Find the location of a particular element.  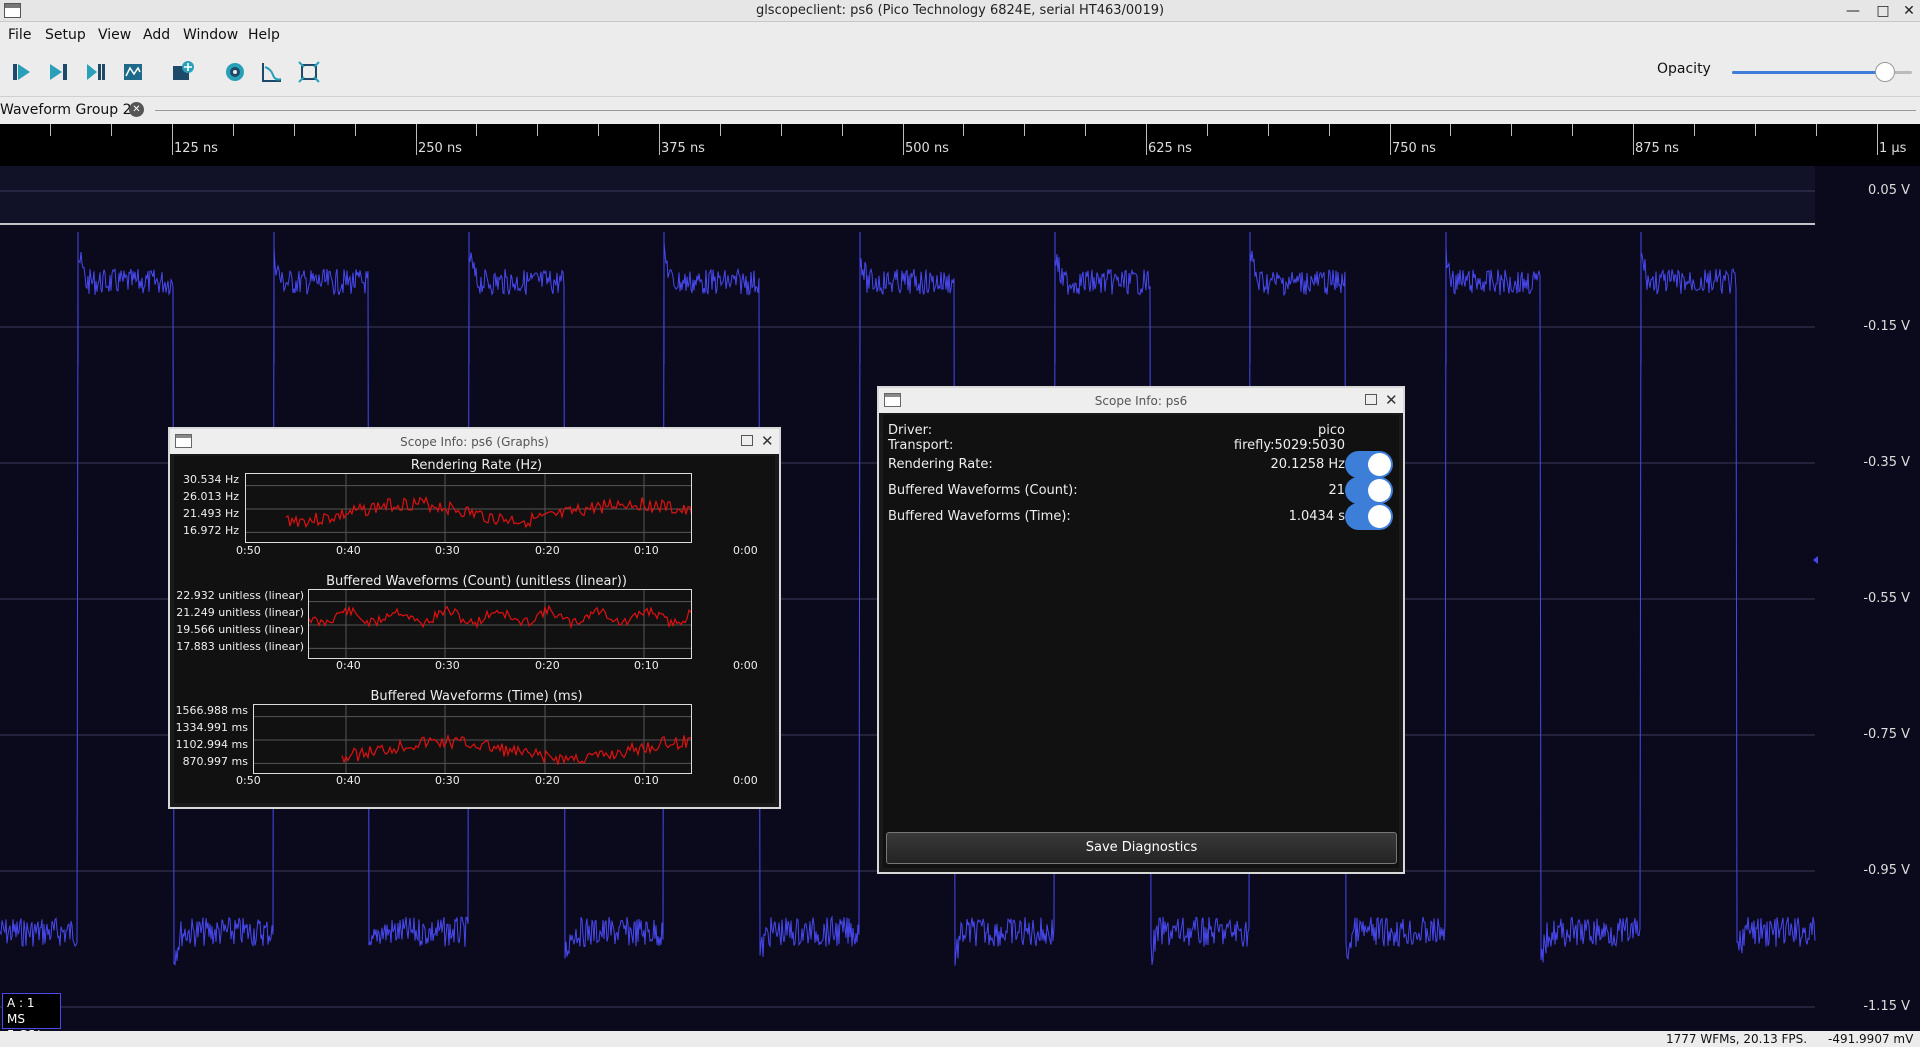

status-cursor-value: -491.9907 mV is located at coordinates (1871, 1039).